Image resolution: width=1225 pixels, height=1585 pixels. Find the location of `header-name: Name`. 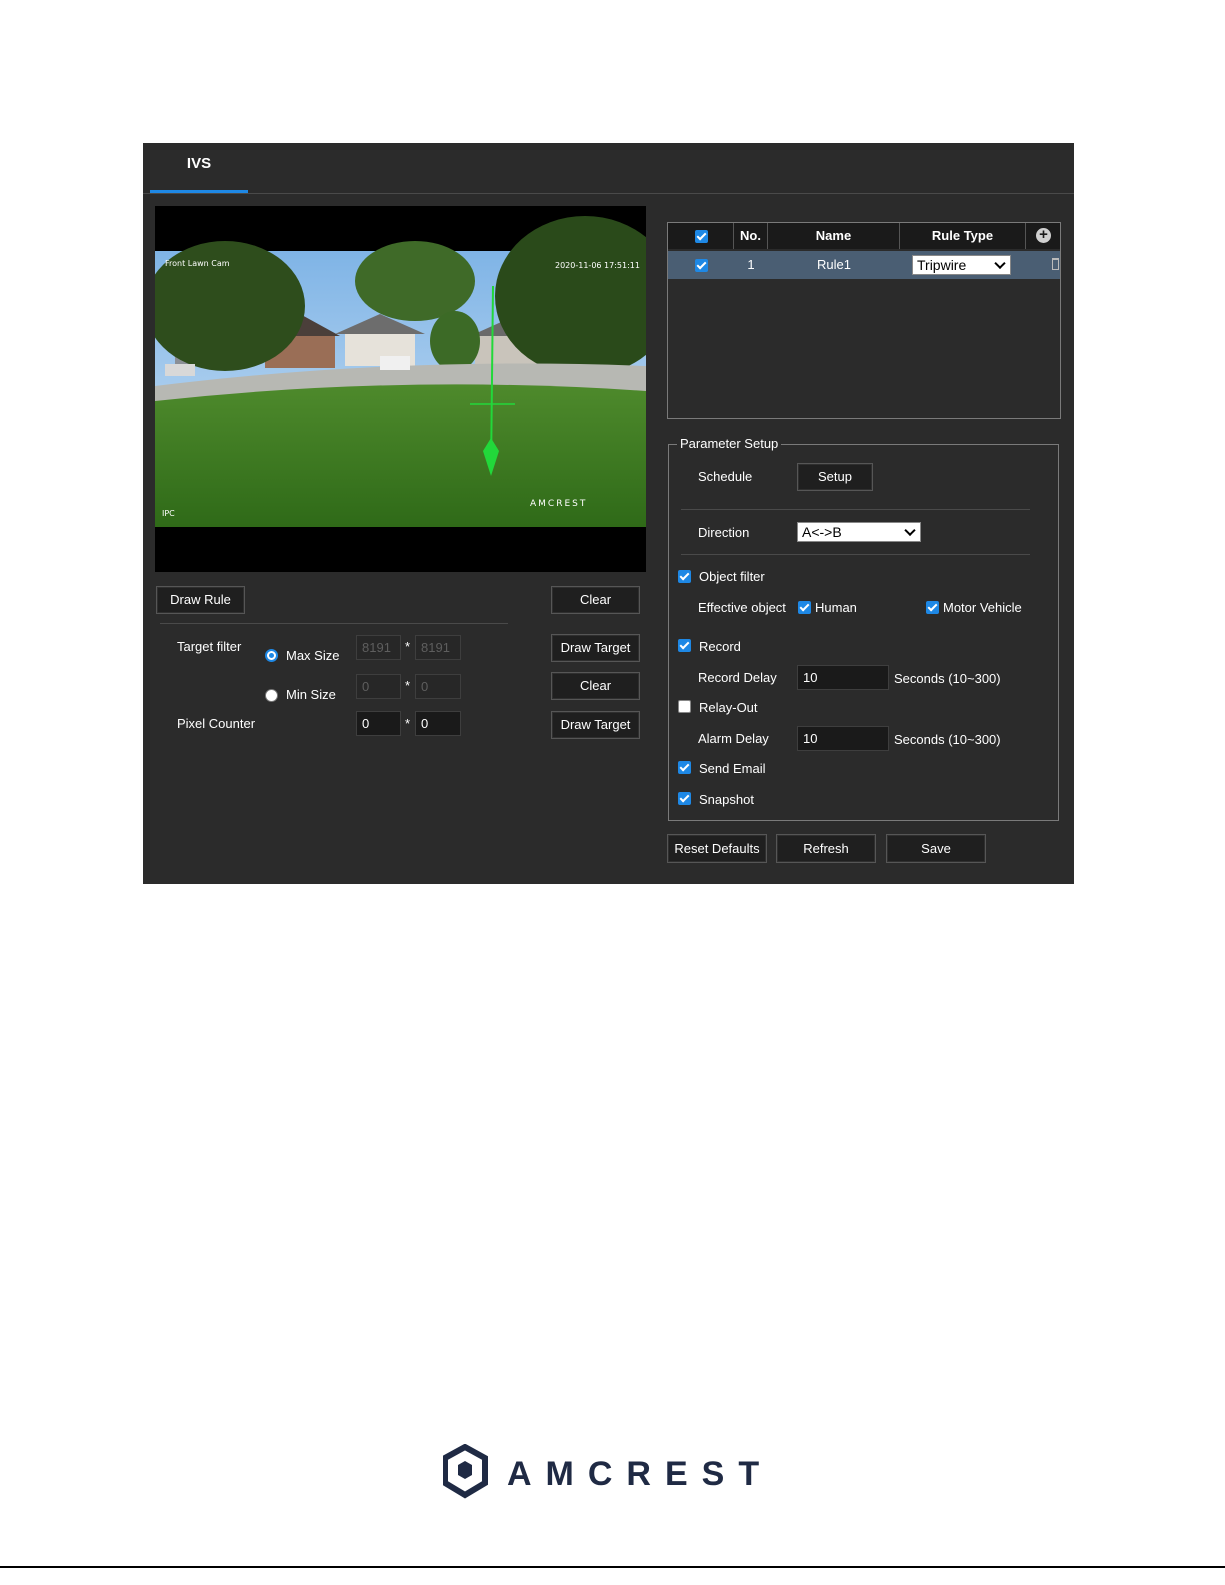

header-name: Name is located at coordinates (834, 236).